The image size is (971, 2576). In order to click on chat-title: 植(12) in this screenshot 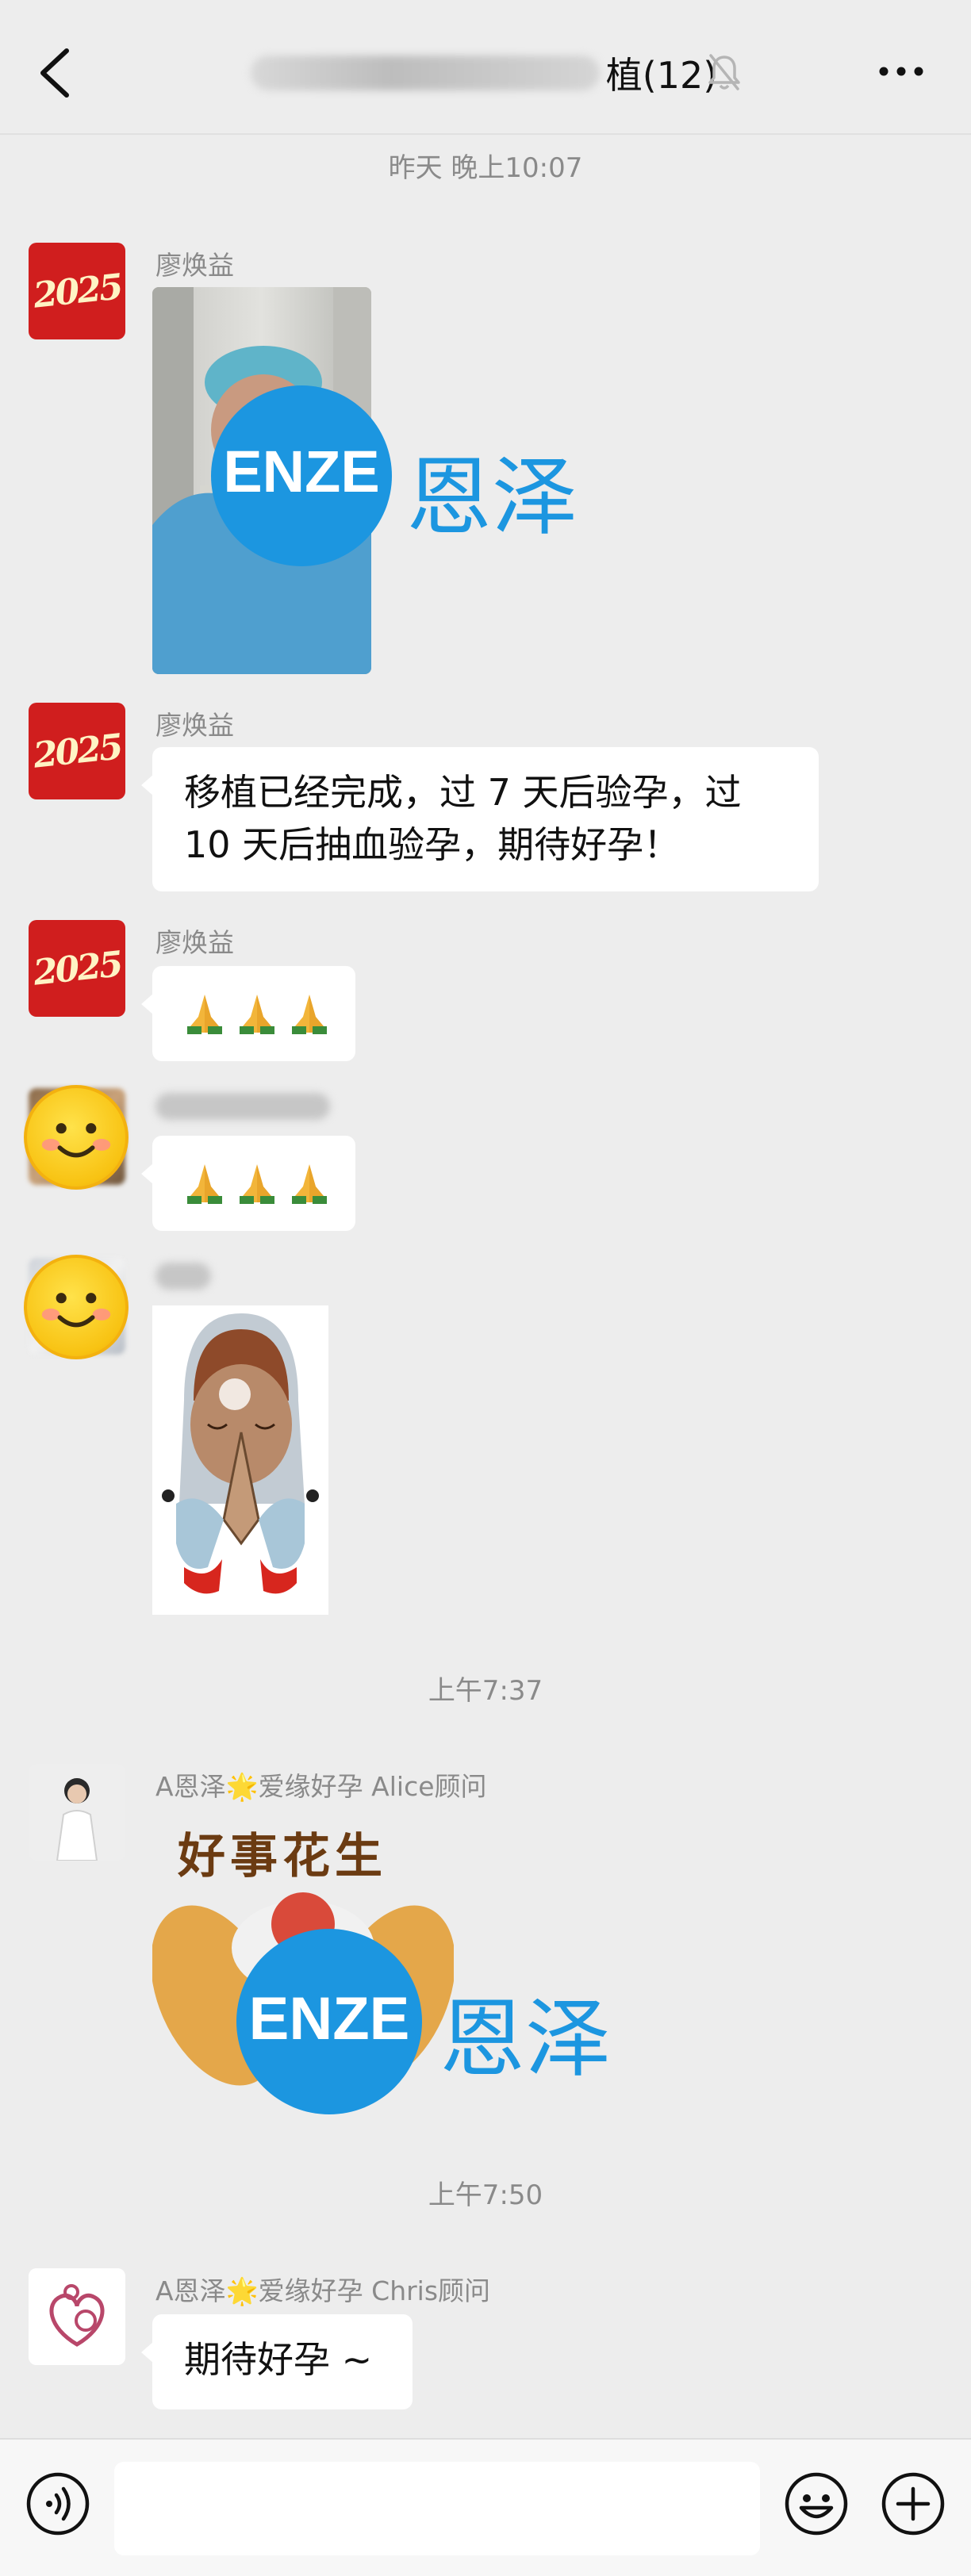, I will do `click(484, 73)`.